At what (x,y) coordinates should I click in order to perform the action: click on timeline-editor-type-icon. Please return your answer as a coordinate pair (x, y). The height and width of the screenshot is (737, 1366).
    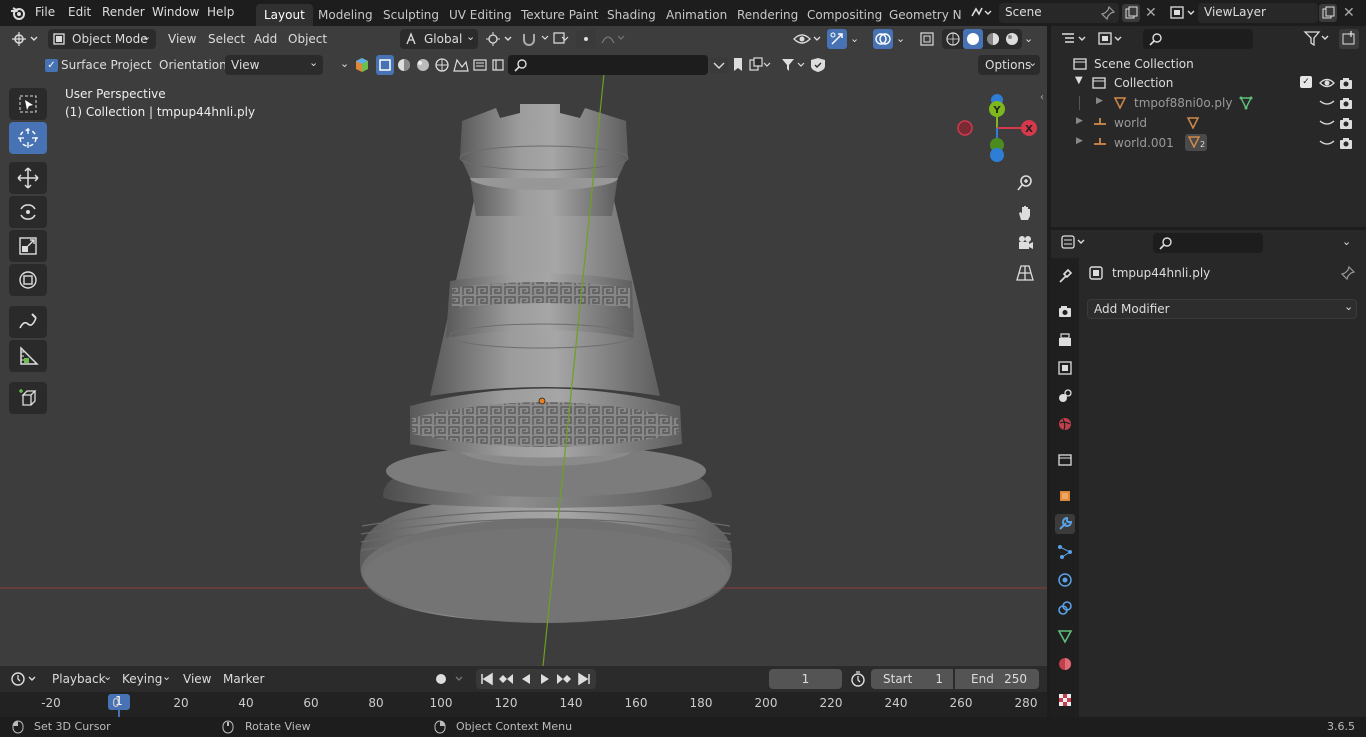
    Looking at the image, I should click on (25, 679).